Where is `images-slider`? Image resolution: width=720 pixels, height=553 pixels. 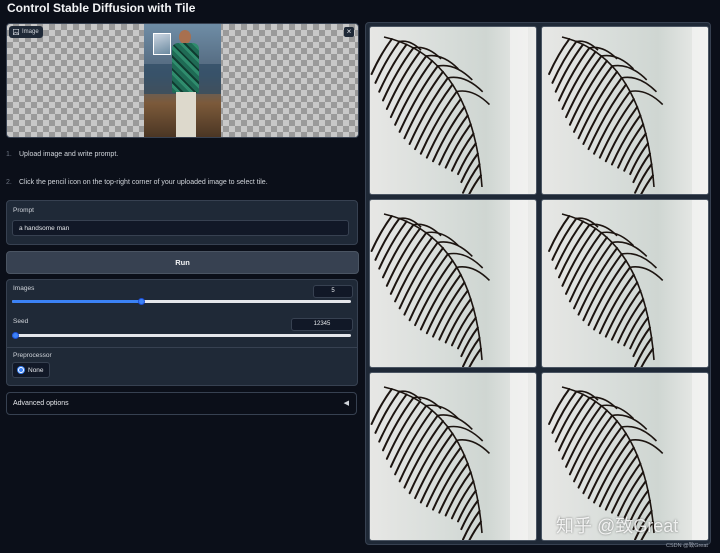 images-slider is located at coordinates (181, 301).